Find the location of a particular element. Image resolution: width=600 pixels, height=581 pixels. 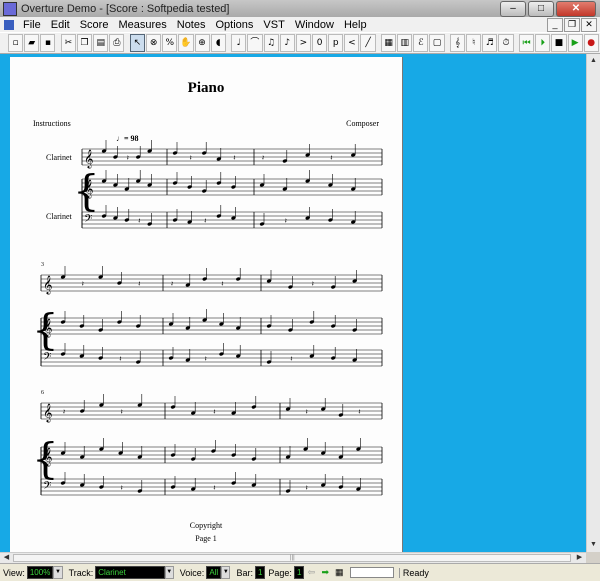

beam-icon: ♫ is located at coordinates (271, 43).